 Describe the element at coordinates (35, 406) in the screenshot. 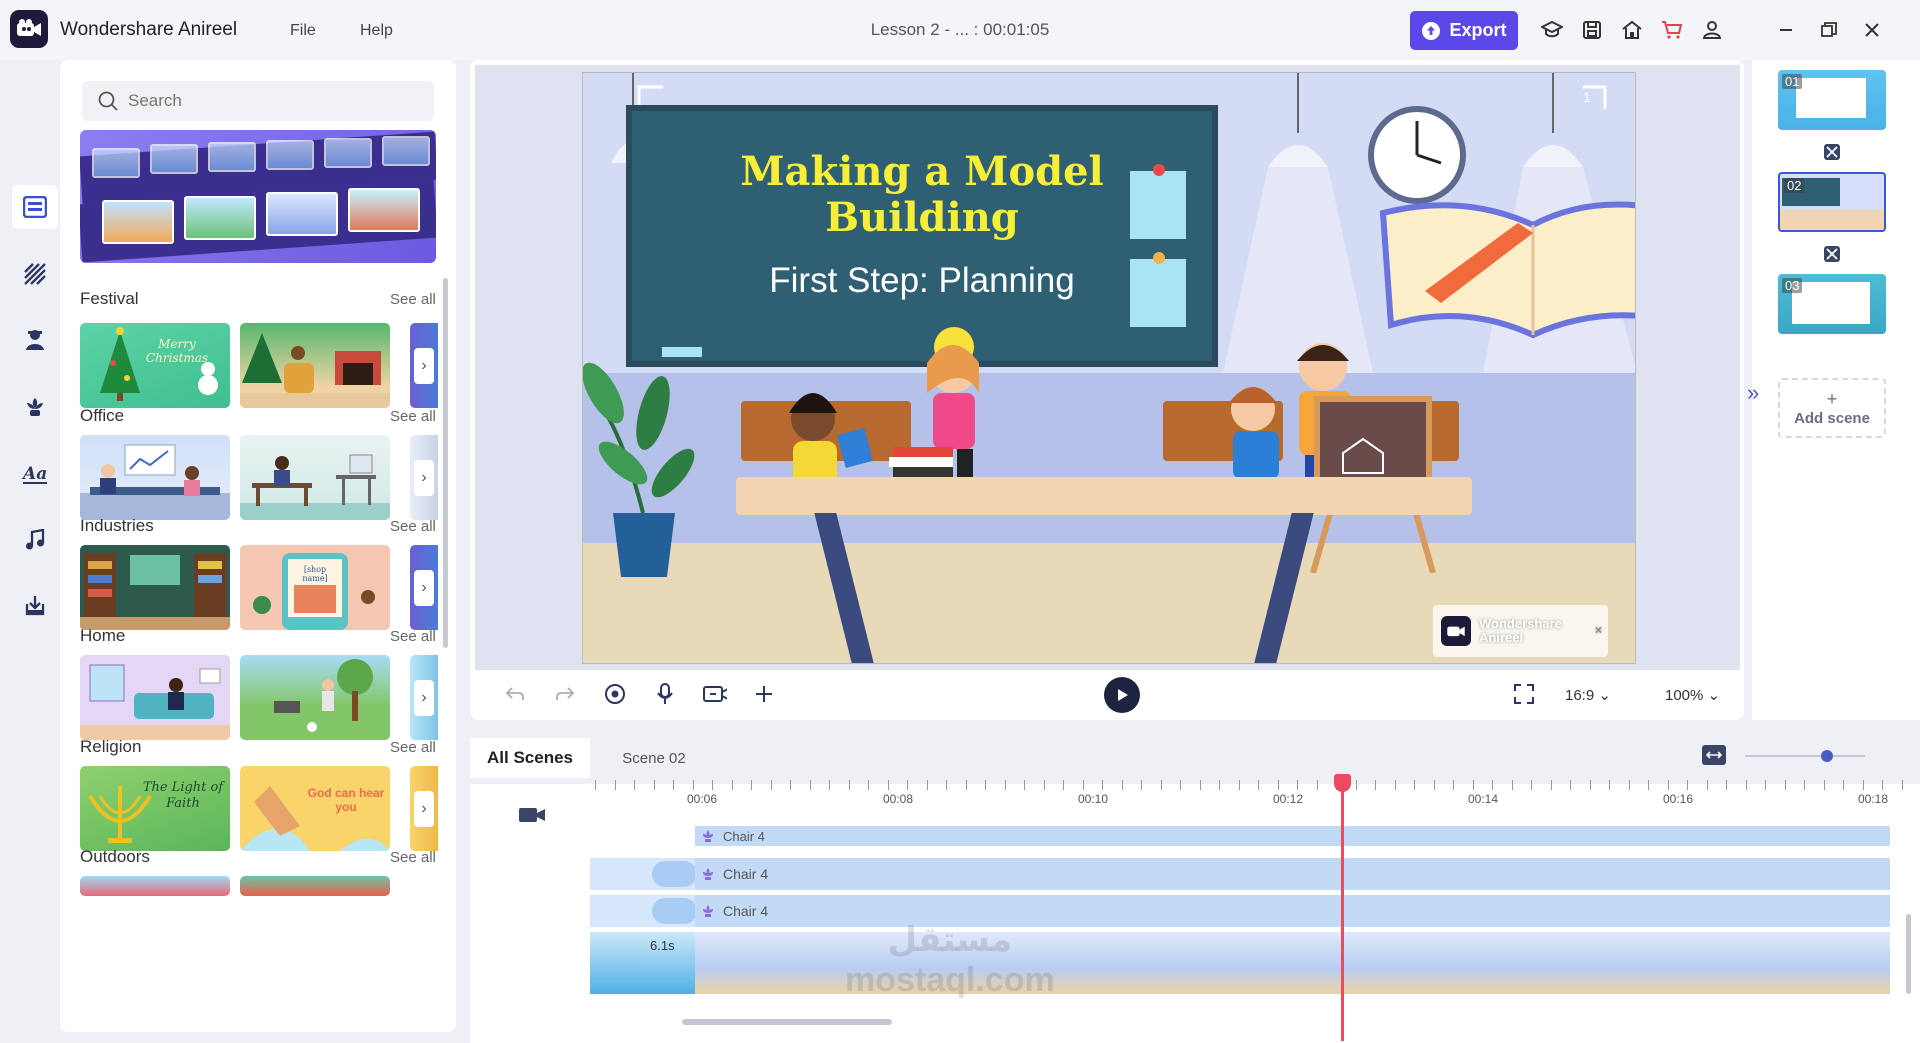

I see `rail-props-icon` at that location.